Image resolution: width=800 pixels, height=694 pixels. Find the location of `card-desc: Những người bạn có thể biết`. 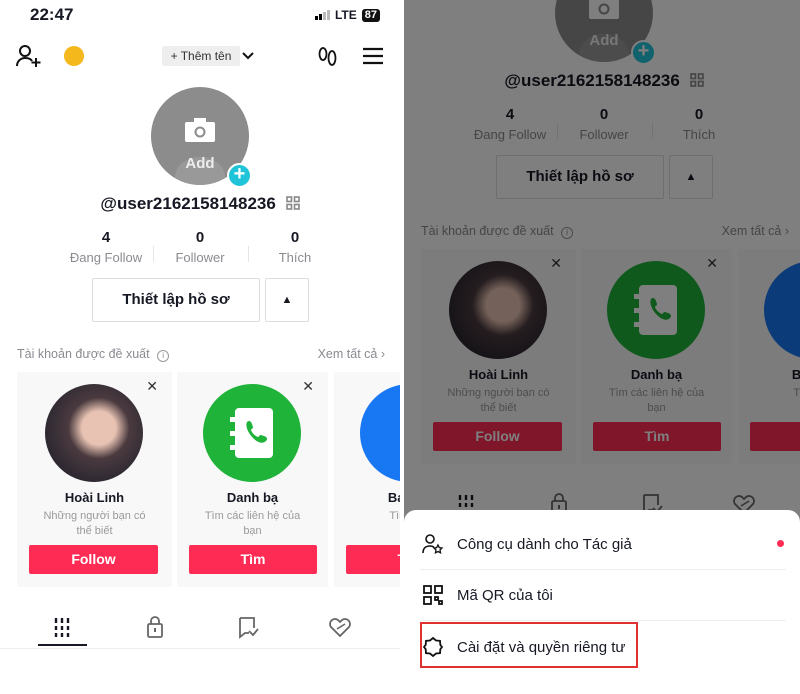

card-desc: Những người bạn có thể biết is located at coordinates (94, 523).